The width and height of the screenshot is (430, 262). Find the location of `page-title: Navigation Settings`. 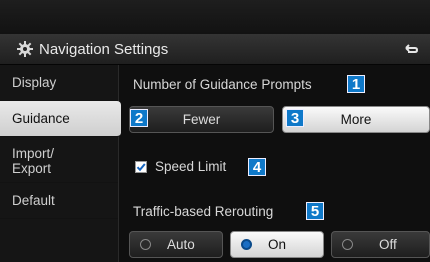

page-title: Navigation Settings is located at coordinates (104, 49).